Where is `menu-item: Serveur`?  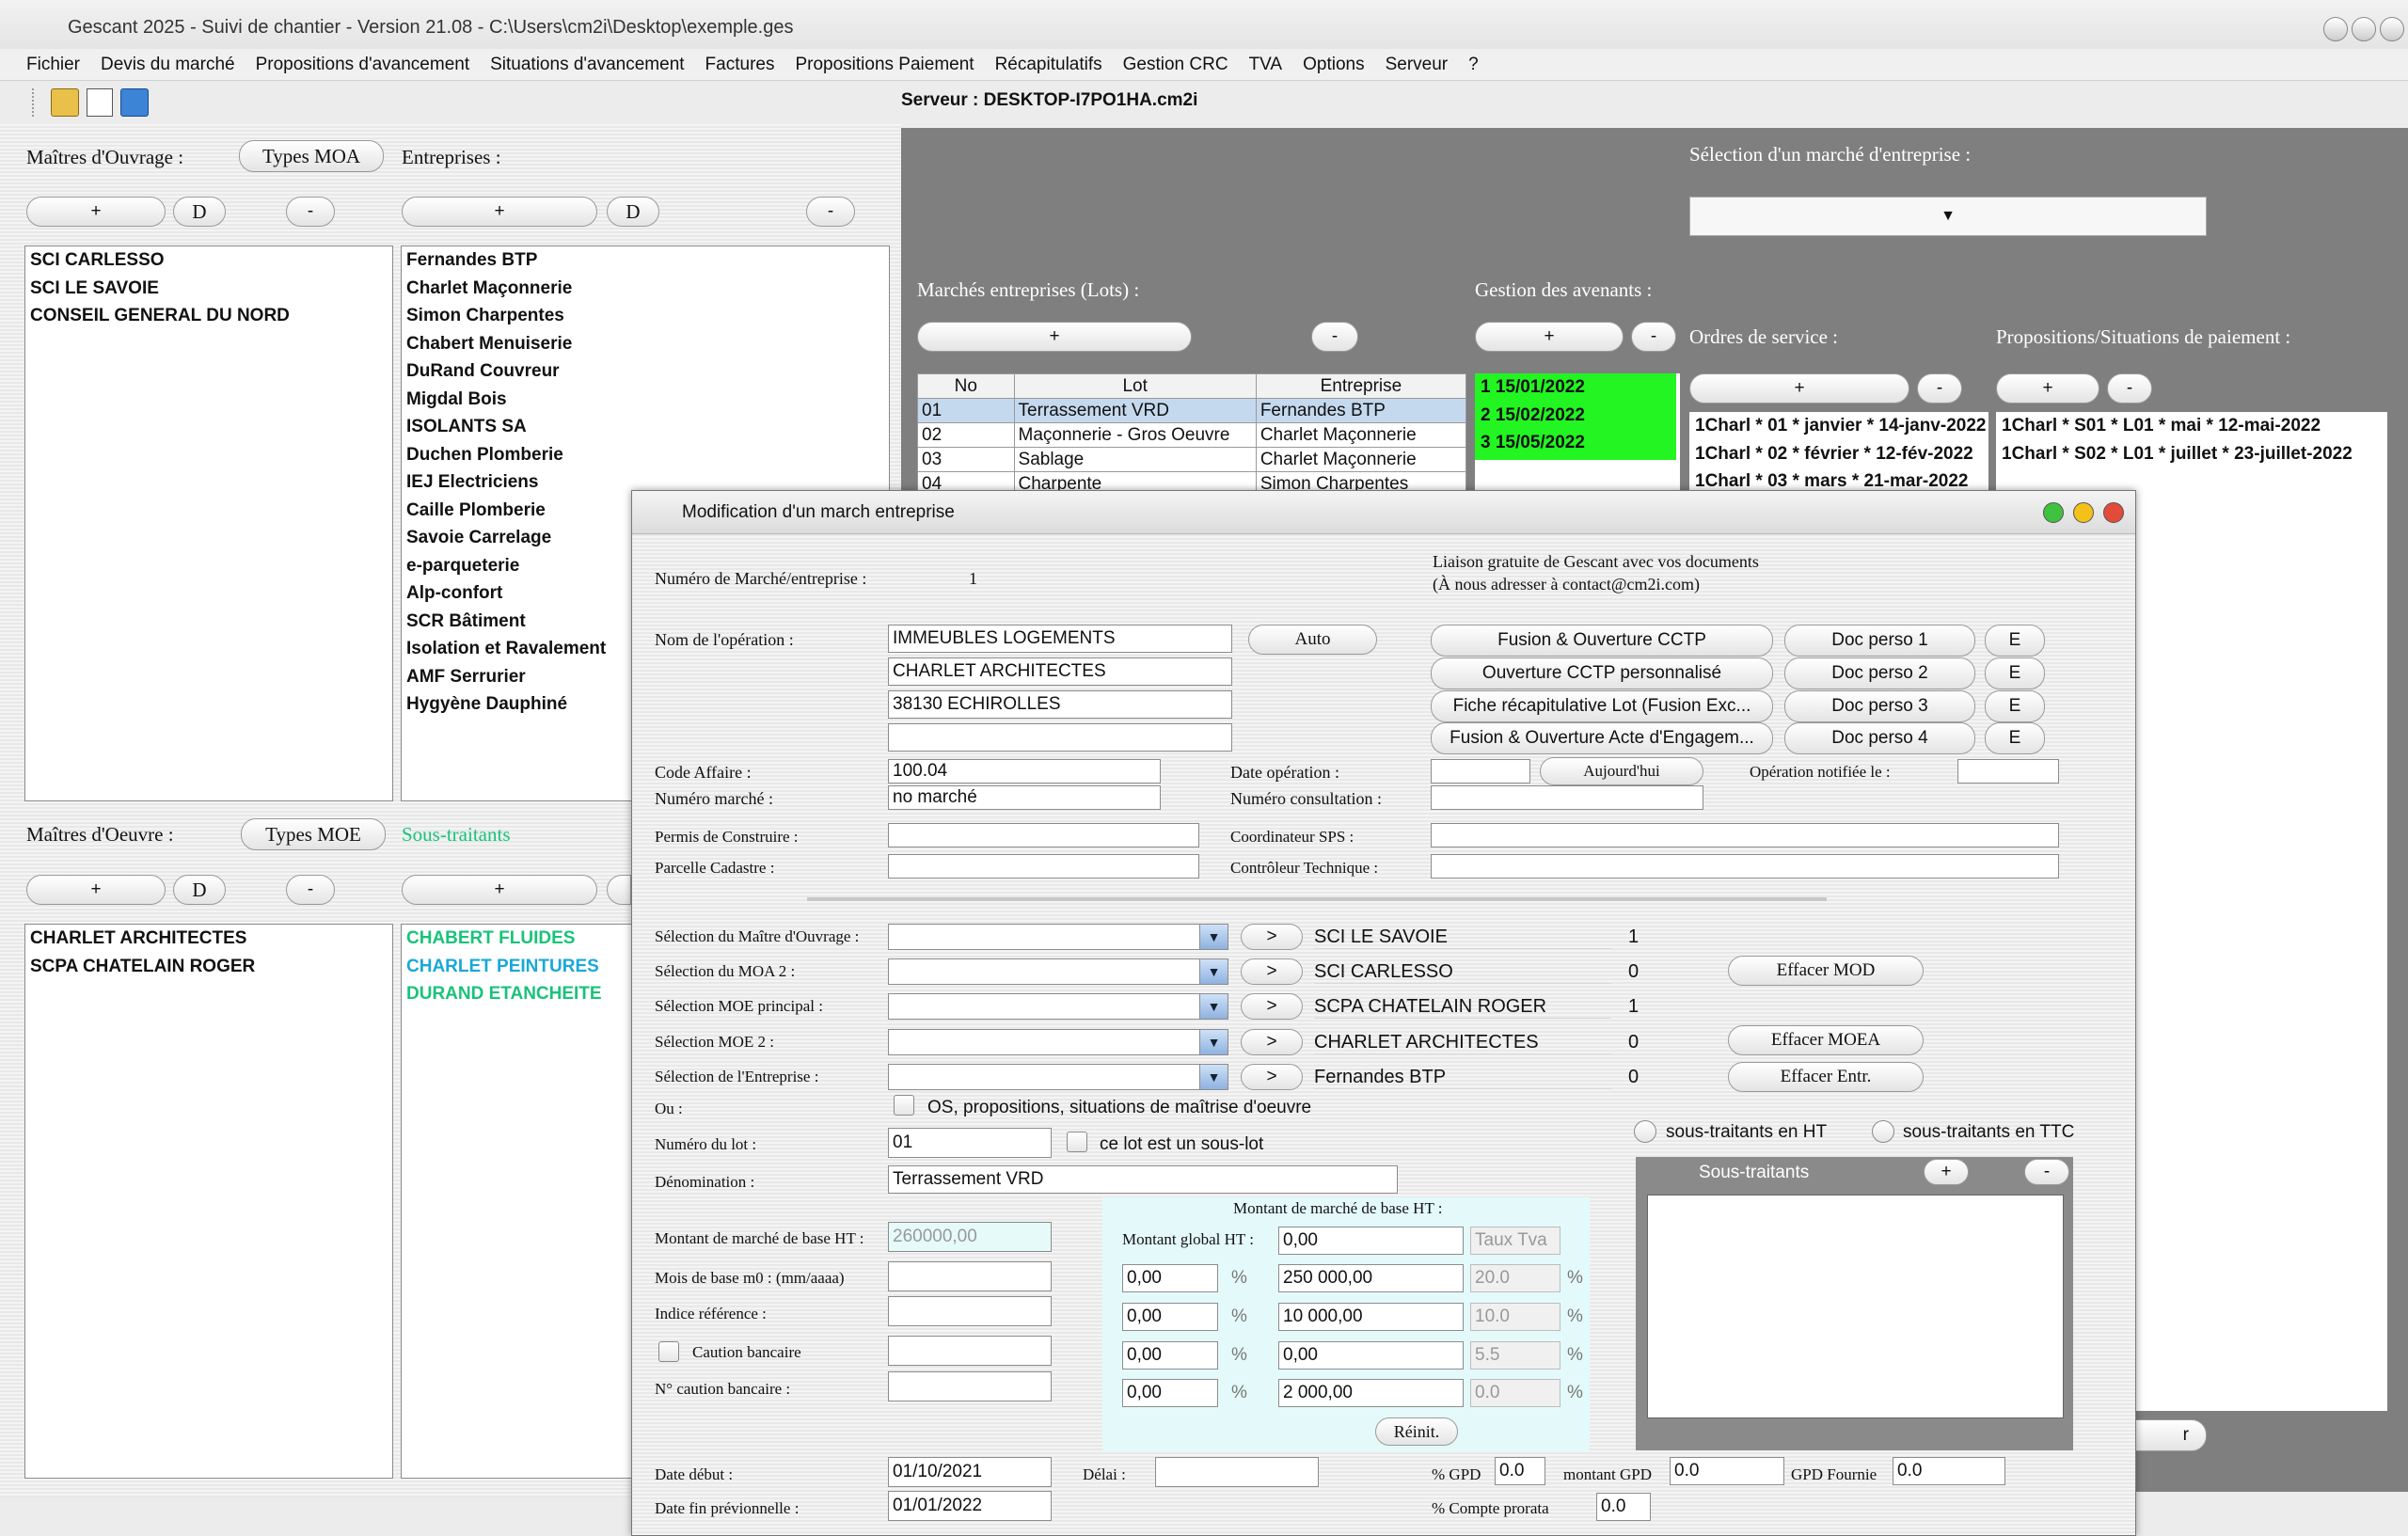
menu-item: Serveur is located at coordinates (1417, 65).